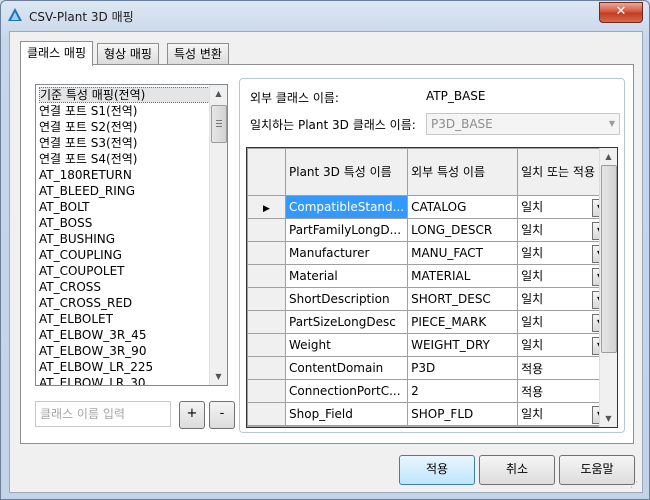 The width and height of the screenshot is (650, 500). I want to click on class-list-item: AT_BOLT, so click(133, 207).